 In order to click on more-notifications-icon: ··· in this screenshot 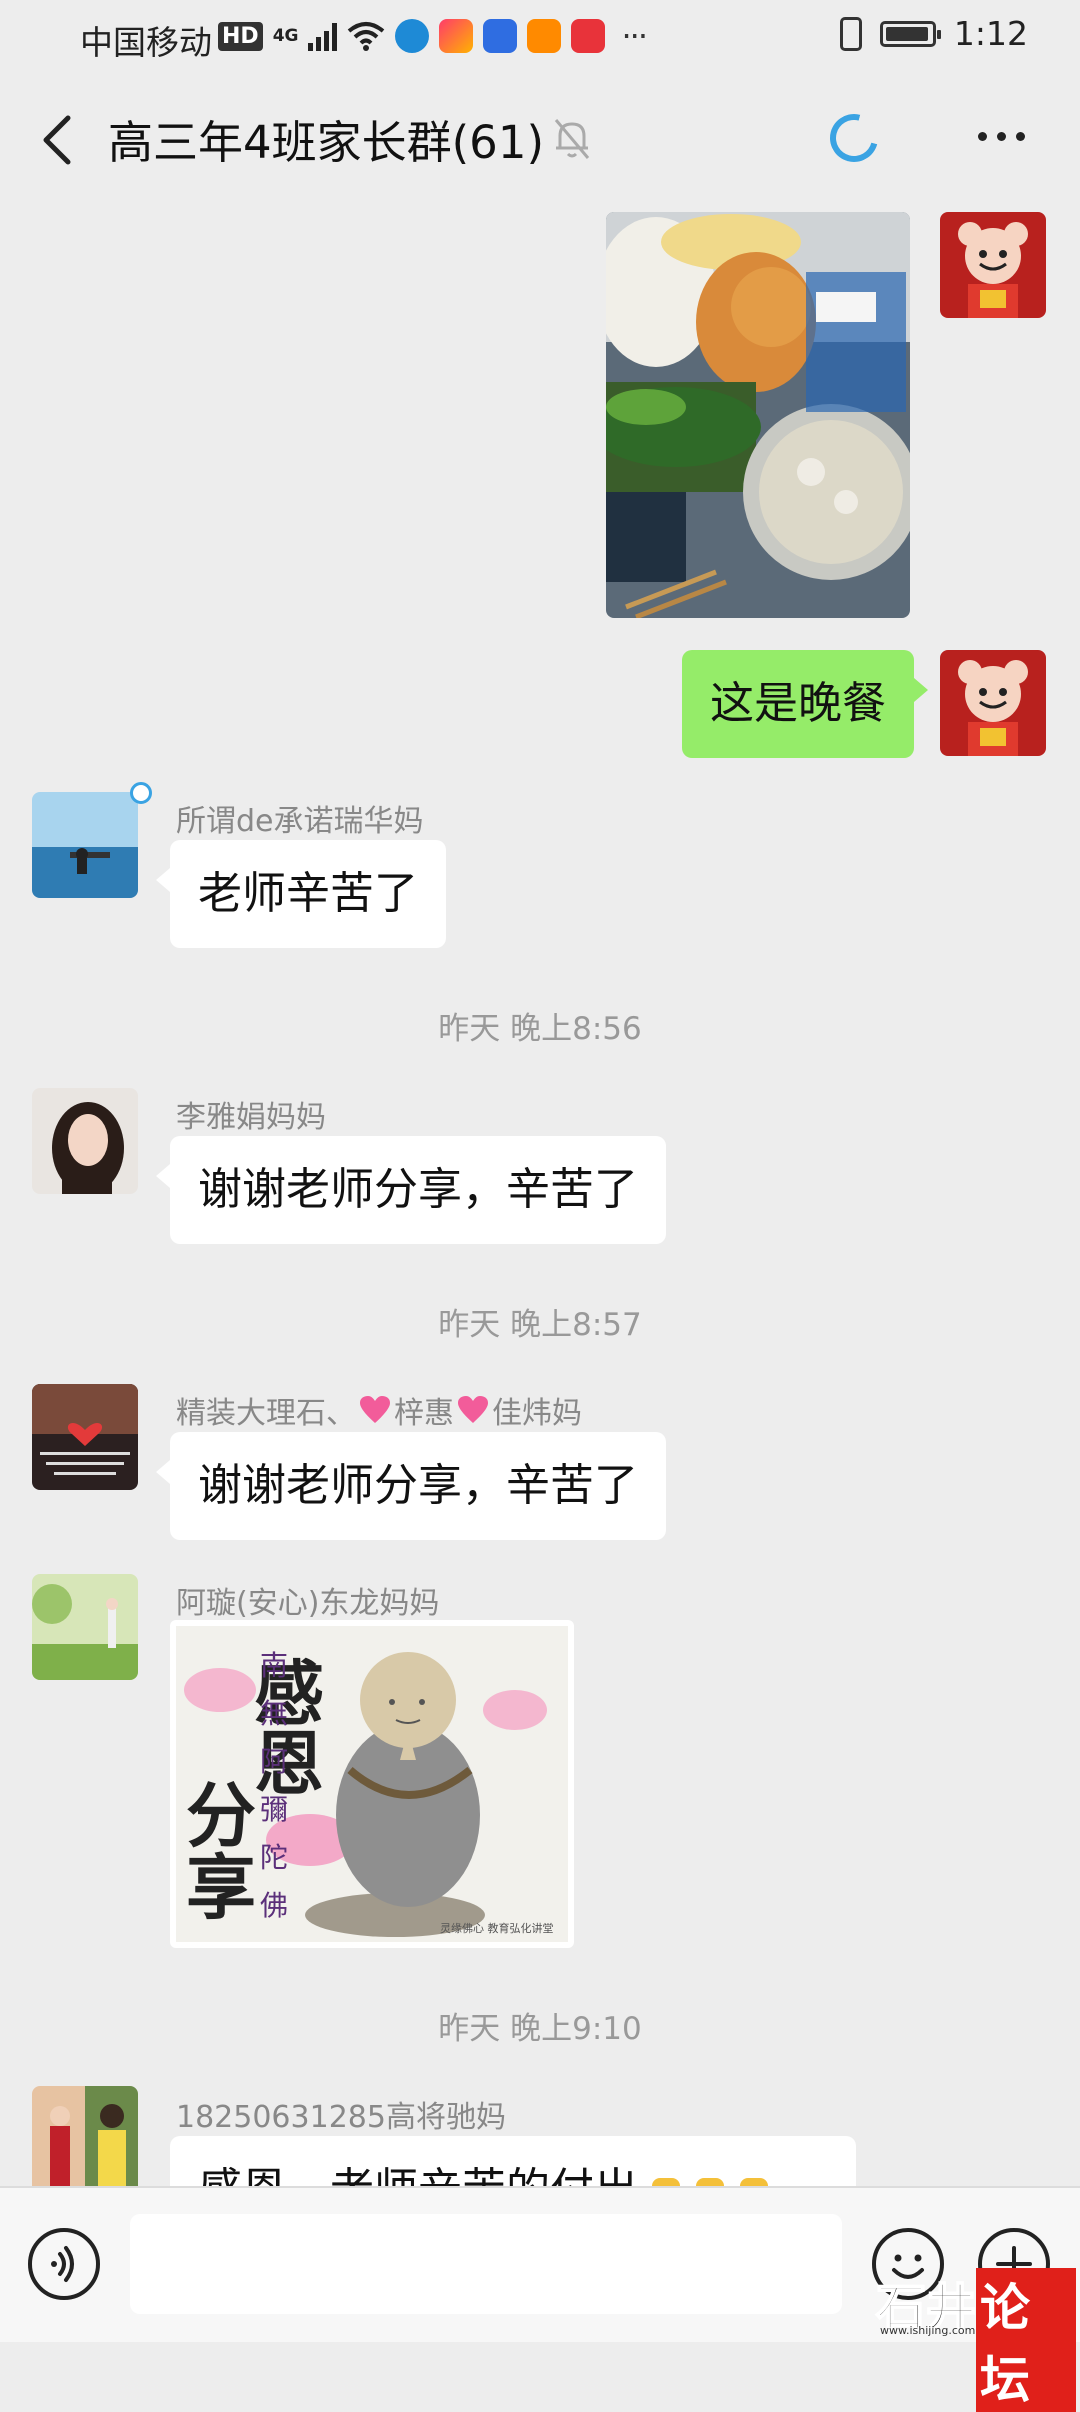, I will do `click(634, 36)`.